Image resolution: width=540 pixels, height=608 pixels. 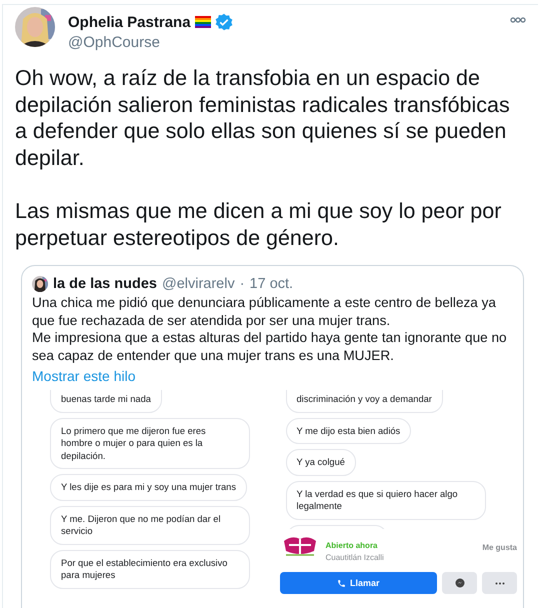 What do you see at coordinates (341, 583) in the screenshot?
I see `phone-icon` at bounding box center [341, 583].